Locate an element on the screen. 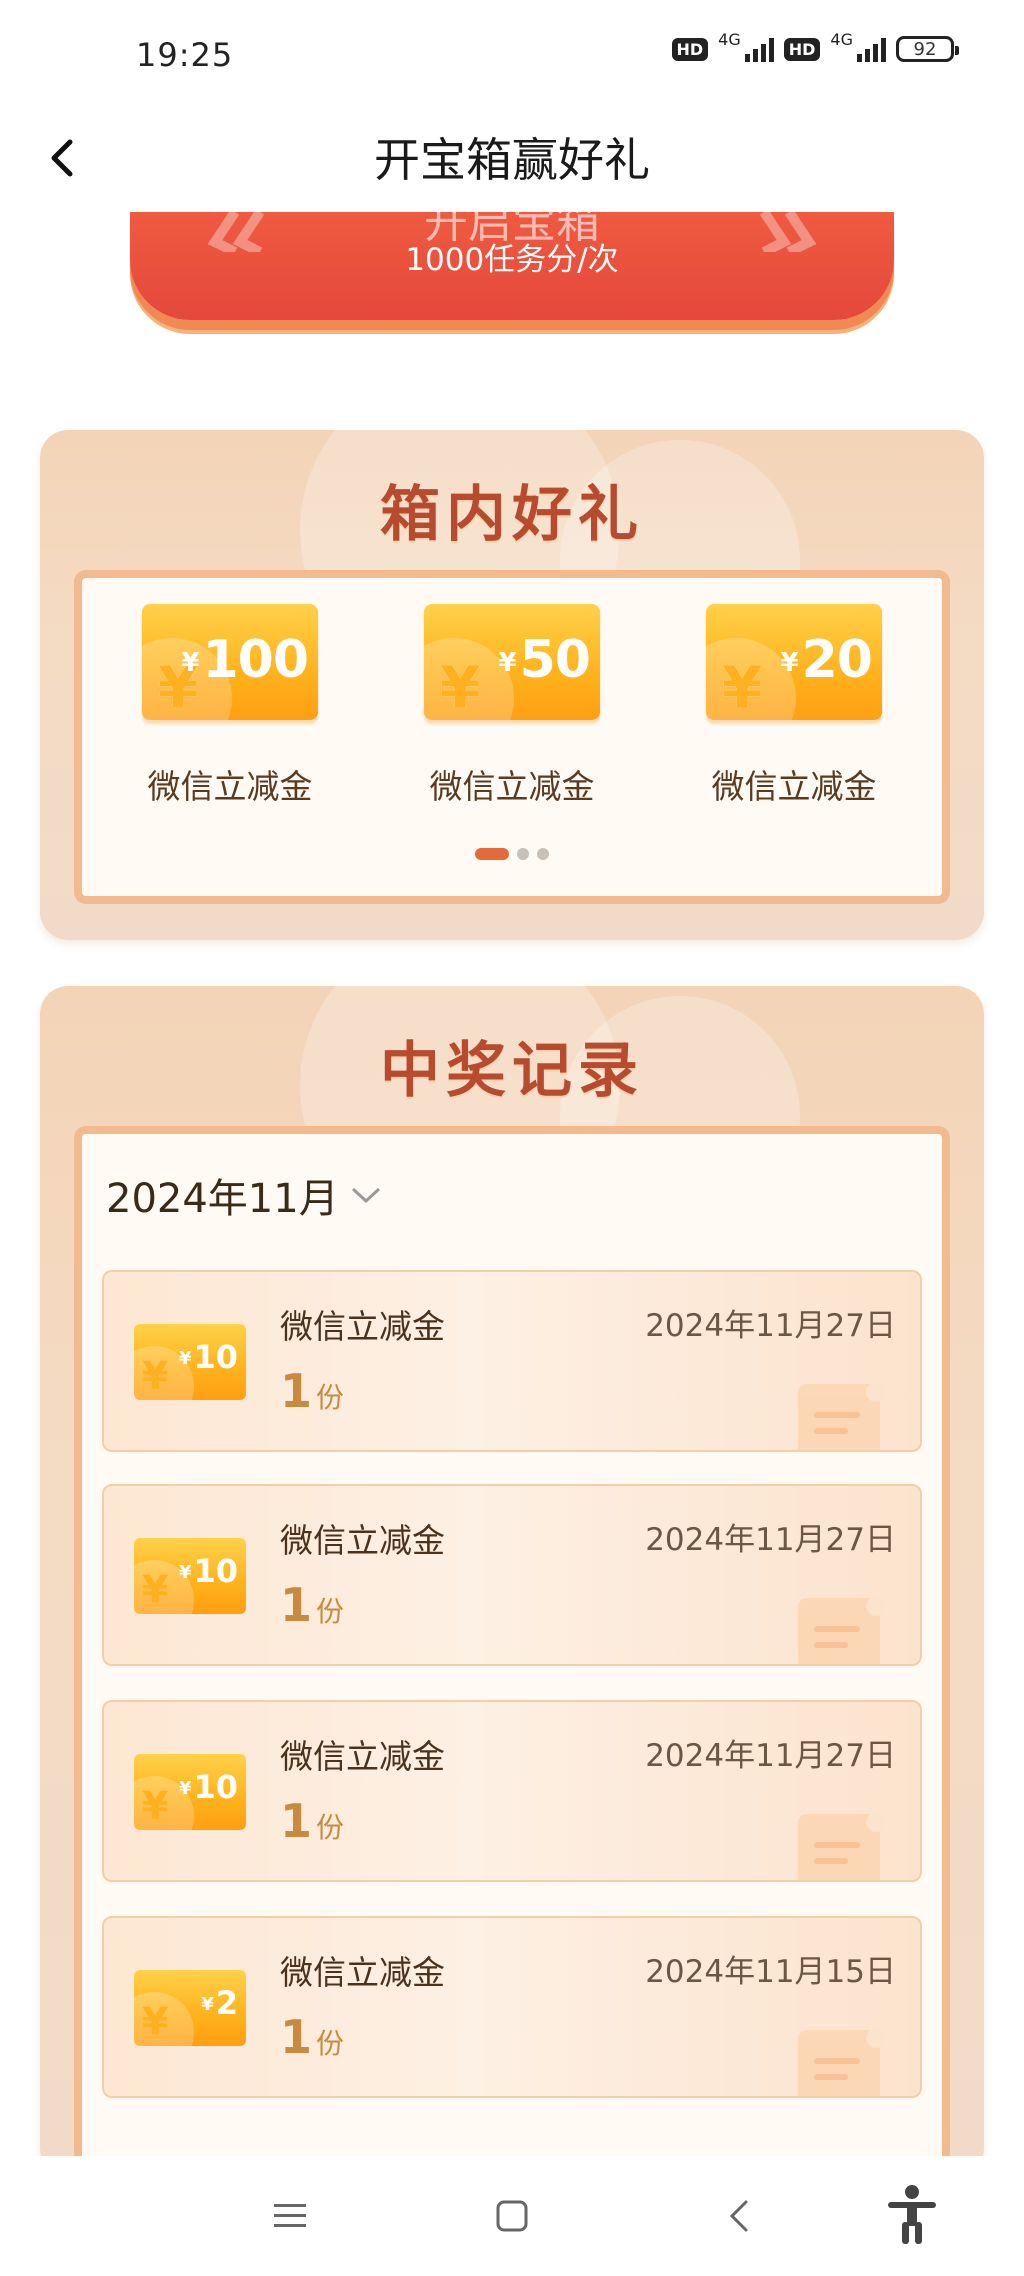  coupon-card: ¥ ¥100 is located at coordinates (230, 662).